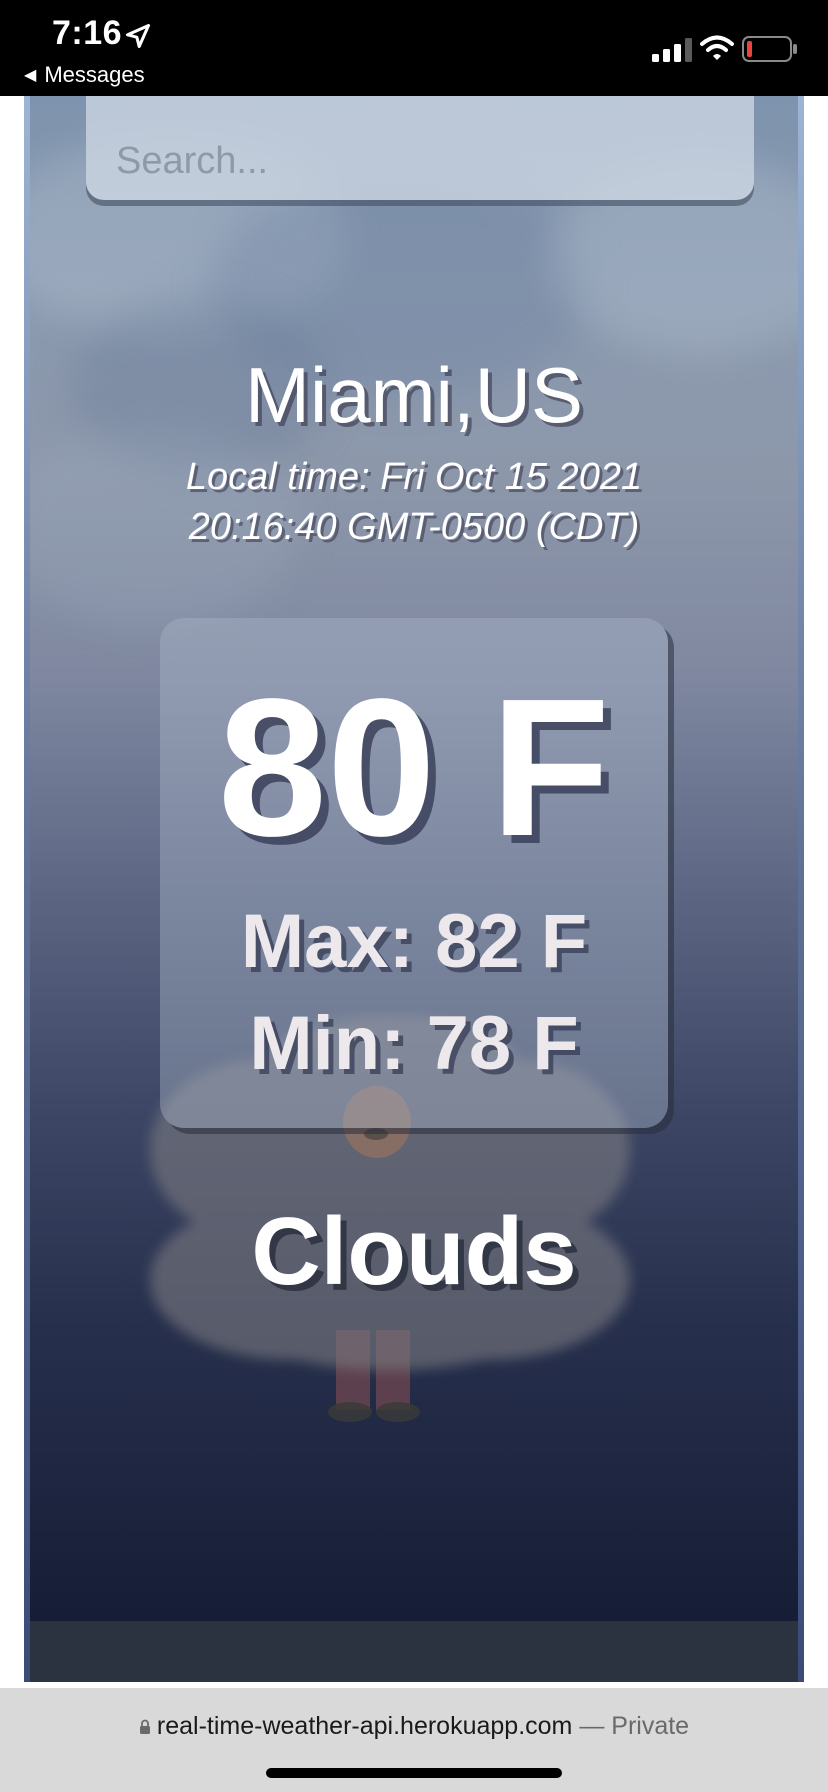 This screenshot has height=1792, width=828. What do you see at coordinates (138, 36) in the screenshot?
I see `location-arrow-icon` at bounding box center [138, 36].